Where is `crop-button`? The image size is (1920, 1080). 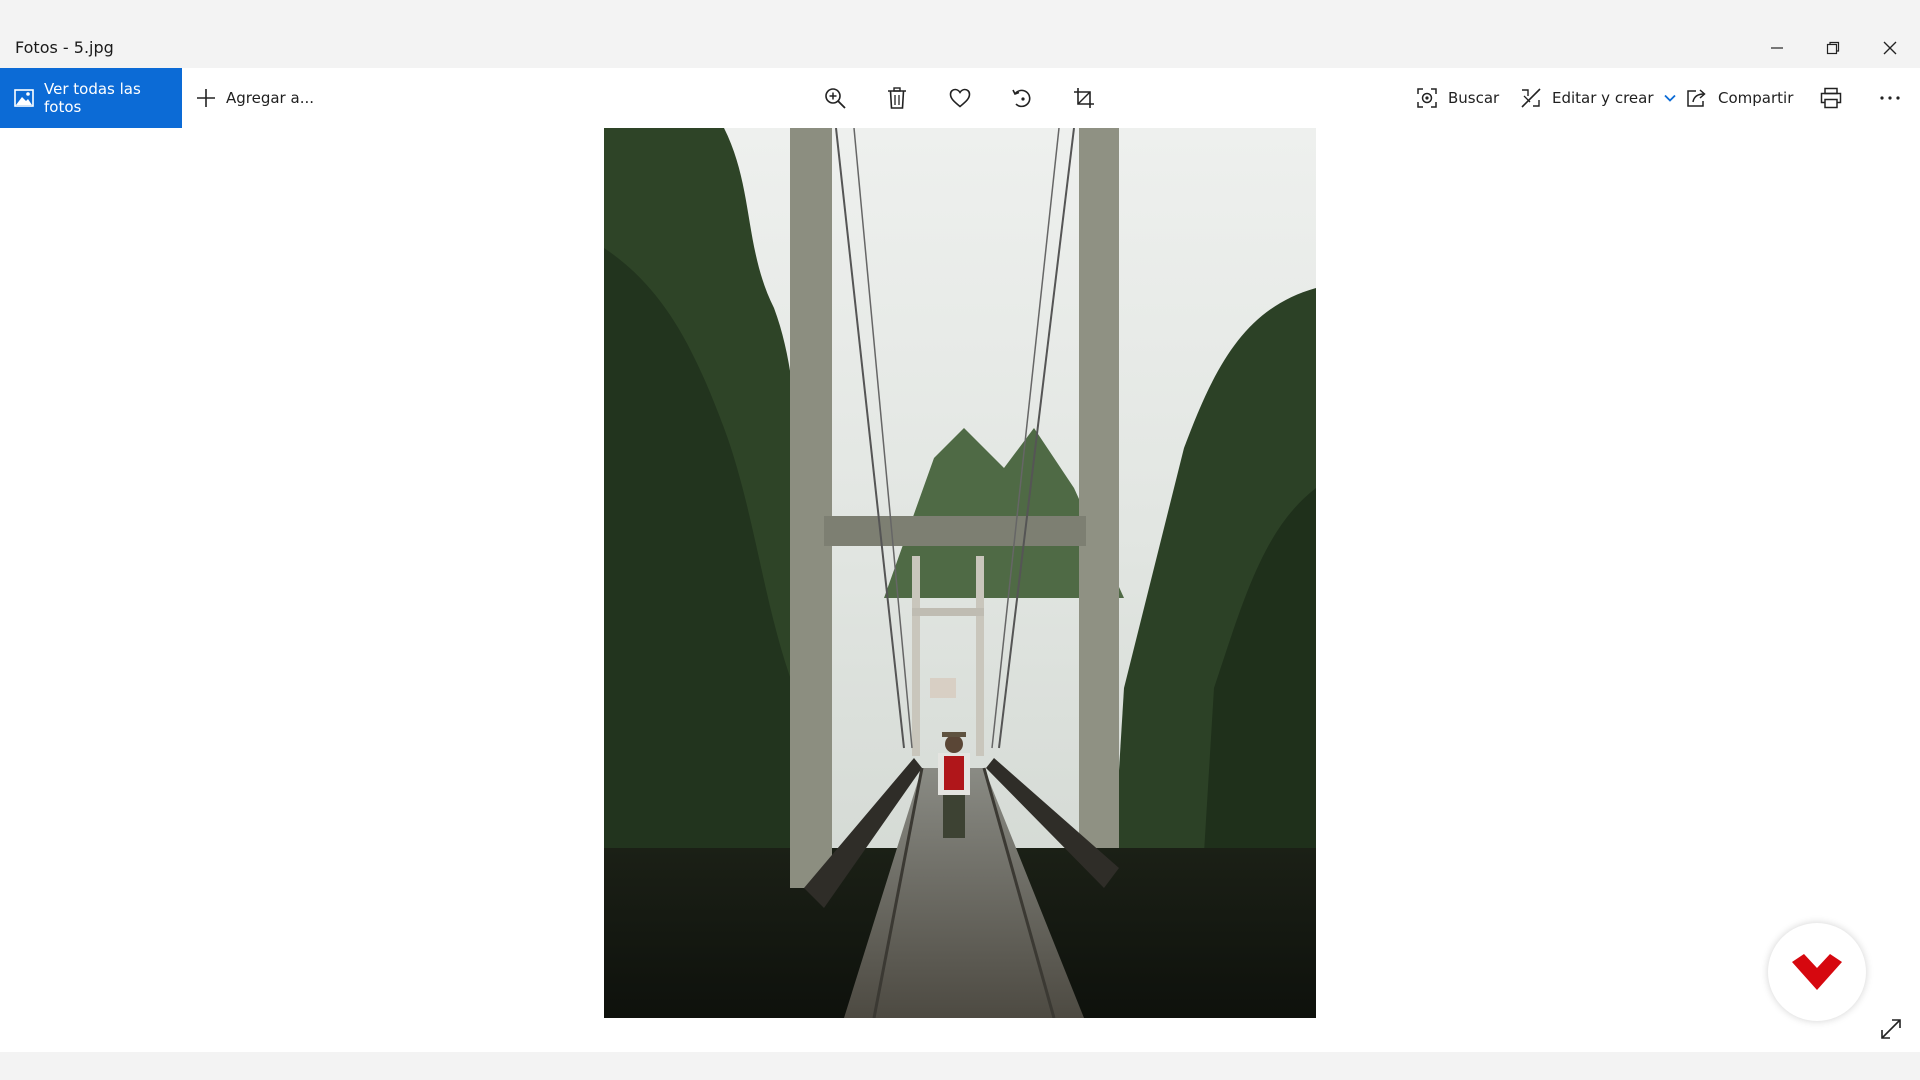
crop-button is located at coordinates (1084, 98).